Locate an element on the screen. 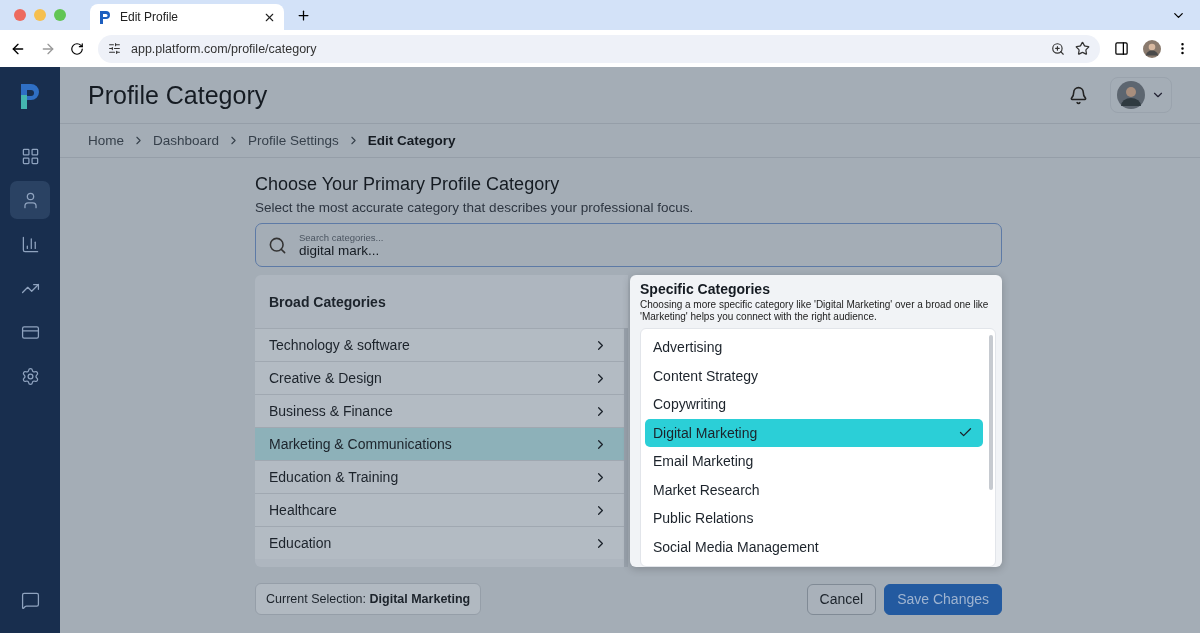 Image resolution: width=1200 pixels, height=633 pixels. site-settings-icon is located at coordinates (114, 48).